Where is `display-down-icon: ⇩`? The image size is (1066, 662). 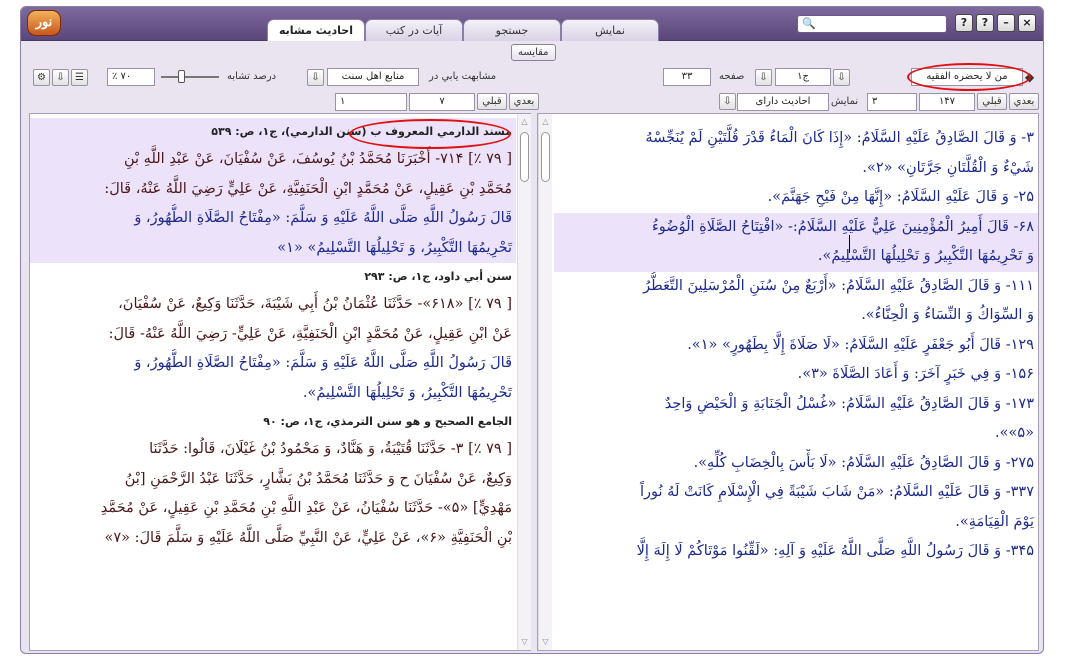
display-down-icon: ⇩ is located at coordinates (727, 101).